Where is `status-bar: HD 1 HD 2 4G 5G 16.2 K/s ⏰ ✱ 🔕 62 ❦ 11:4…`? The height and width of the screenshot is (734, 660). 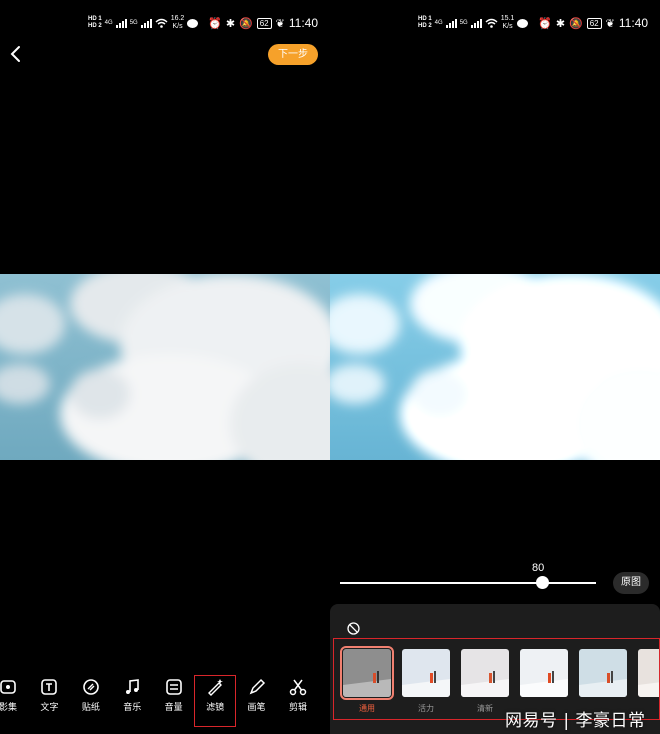 status-bar: HD 1 HD 2 4G 5G 16.2 K/s ⏰ ✱ 🔕 62 ❦ 11:4… is located at coordinates (203, 23).